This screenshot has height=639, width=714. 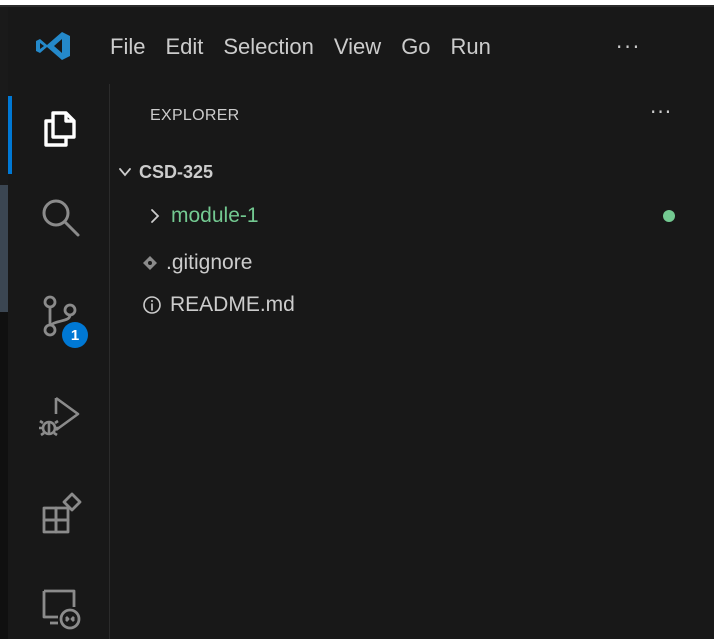 I want to click on title-bar: File Edit Selection View Go Run ···, so click(x=361, y=45).